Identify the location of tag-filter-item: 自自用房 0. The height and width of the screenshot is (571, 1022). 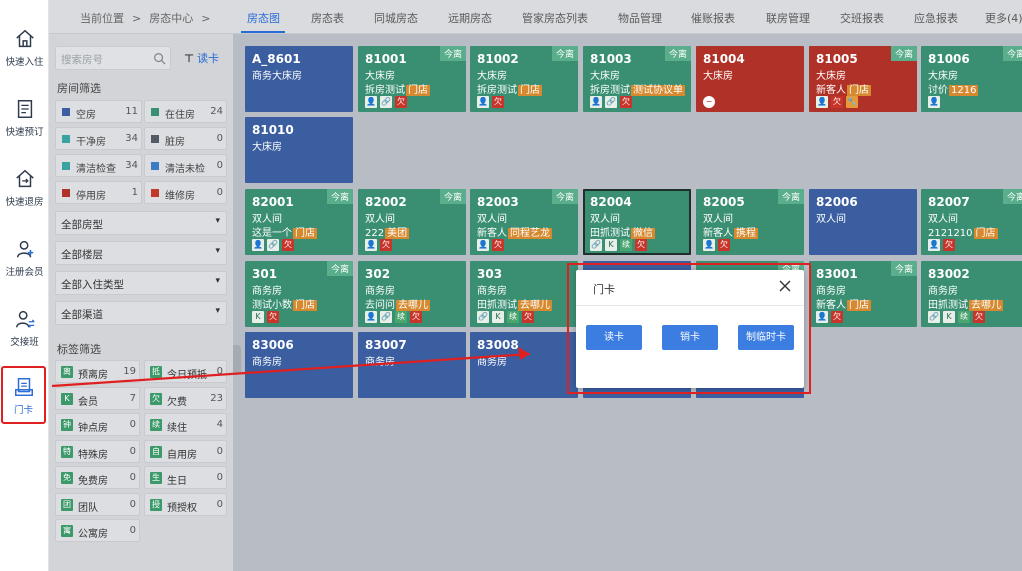
(185, 451).